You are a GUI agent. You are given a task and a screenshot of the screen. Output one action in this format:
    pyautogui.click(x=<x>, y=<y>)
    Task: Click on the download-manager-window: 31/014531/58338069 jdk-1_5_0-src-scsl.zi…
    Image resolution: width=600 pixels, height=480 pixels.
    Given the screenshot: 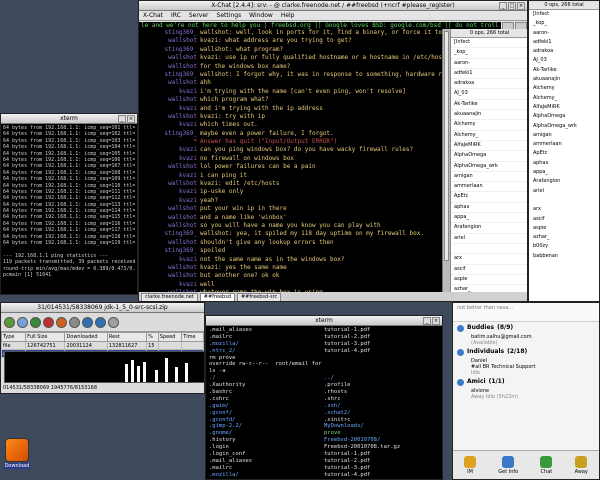 What is the action you would take?
    pyautogui.click(x=102, y=348)
    